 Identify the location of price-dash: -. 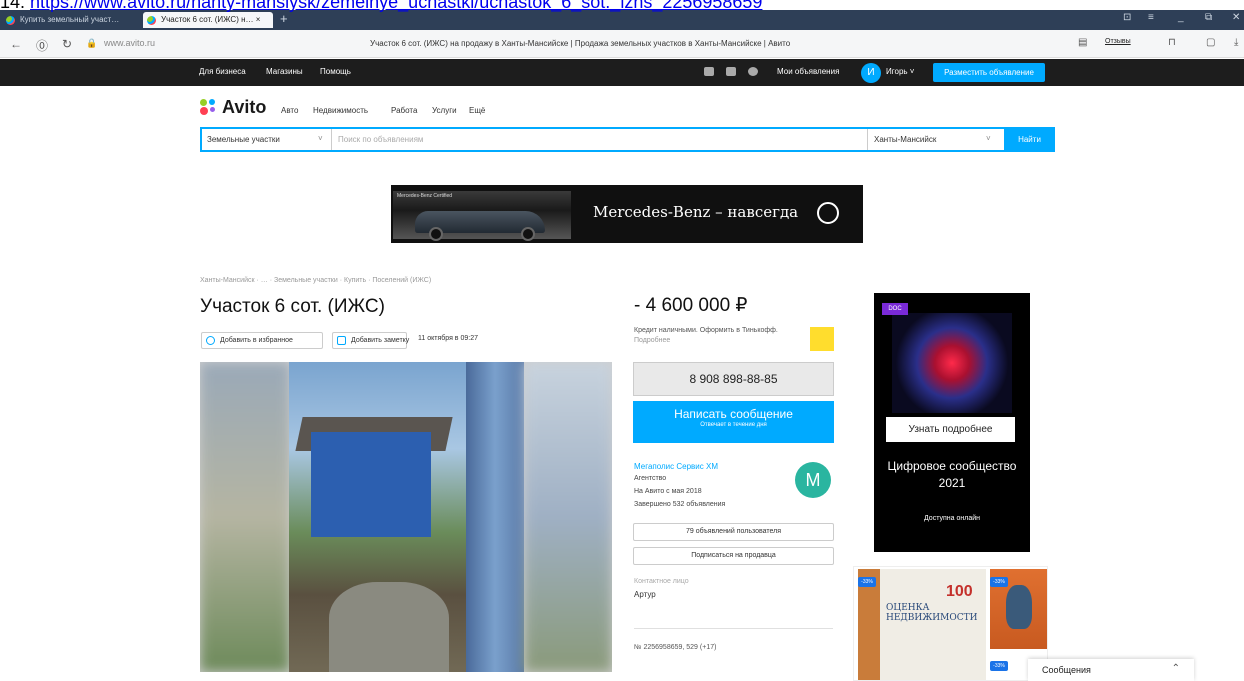
(640, 305).